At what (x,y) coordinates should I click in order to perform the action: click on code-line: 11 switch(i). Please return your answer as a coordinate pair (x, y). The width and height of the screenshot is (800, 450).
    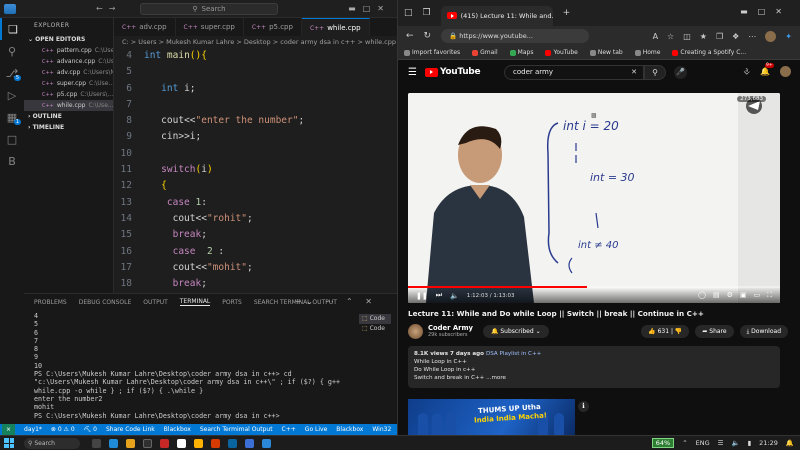
    Looking at the image, I should click on (255, 170).